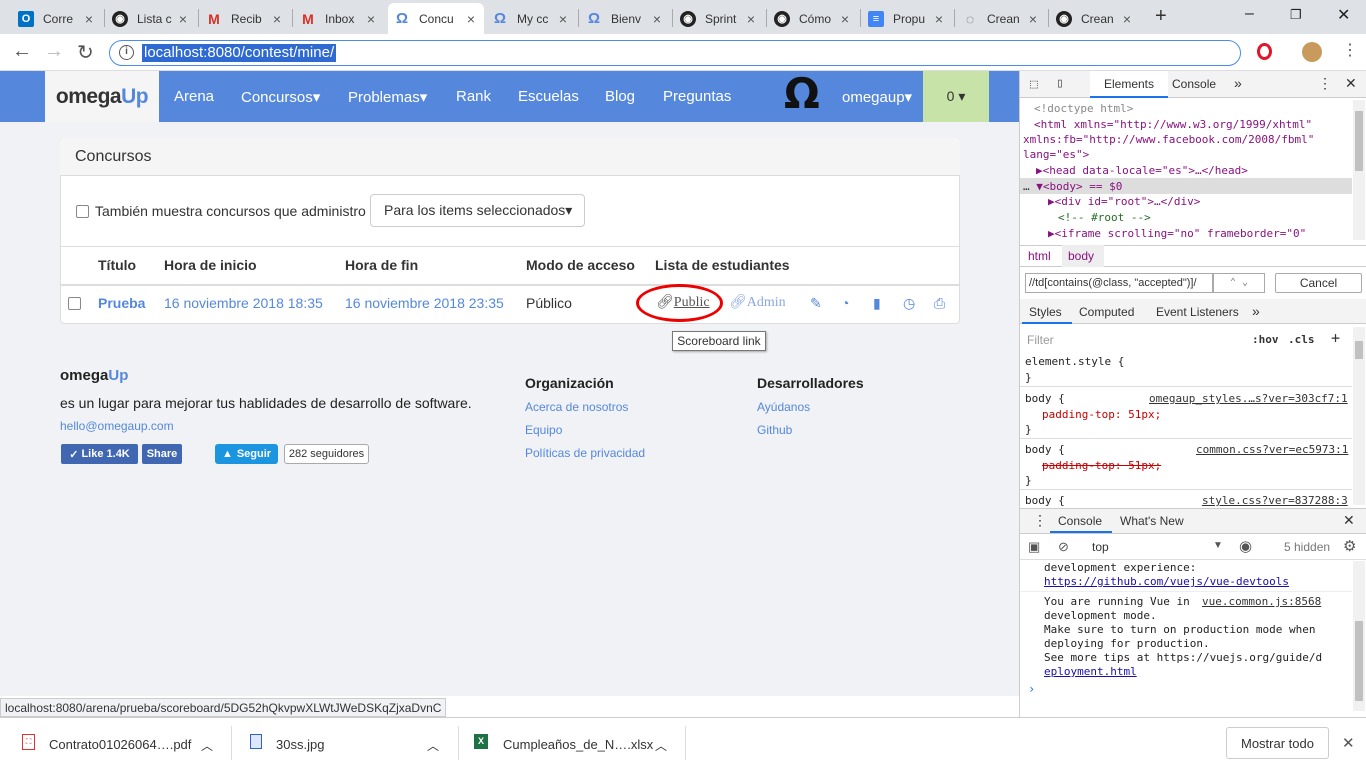 The image size is (1366, 768). I want to click on admin-scoreboard-link: 🔗︎Admin, so click(757, 302).